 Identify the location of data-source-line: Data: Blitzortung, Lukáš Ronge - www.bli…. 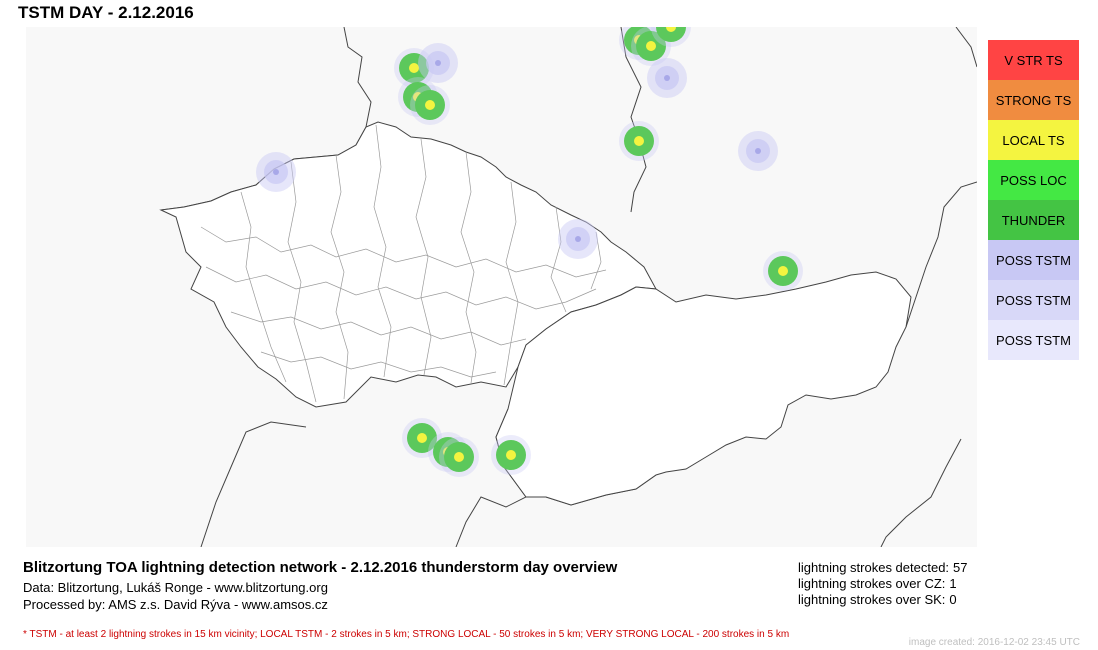
(175, 587).